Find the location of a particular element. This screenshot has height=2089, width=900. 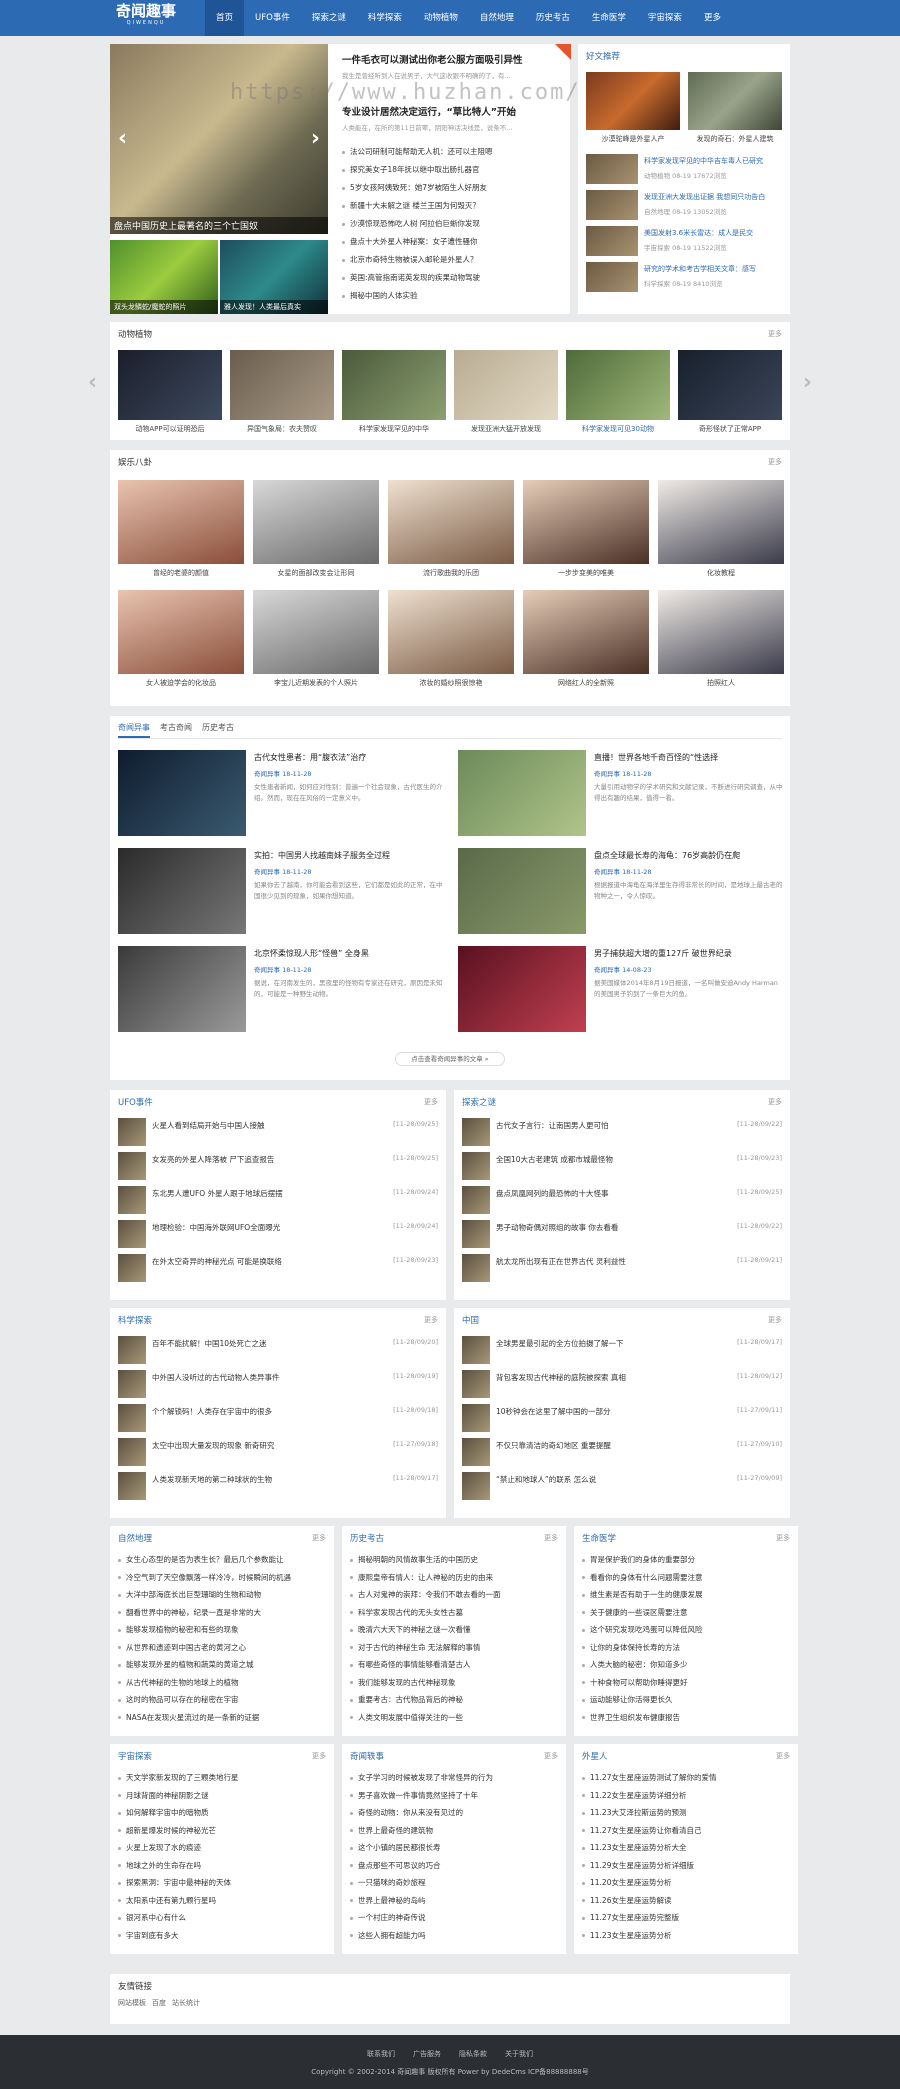

col-item: 11.26女生星座运势解读 is located at coordinates (686, 1900).